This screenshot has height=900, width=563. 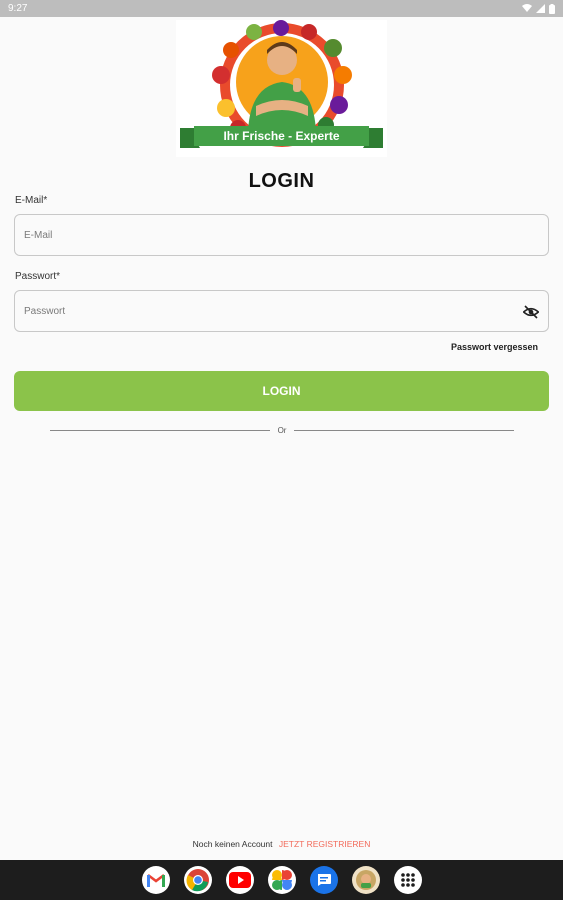 What do you see at coordinates (232, 844) in the screenshot?
I see `register-text: Noch keinen Account` at bounding box center [232, 844].